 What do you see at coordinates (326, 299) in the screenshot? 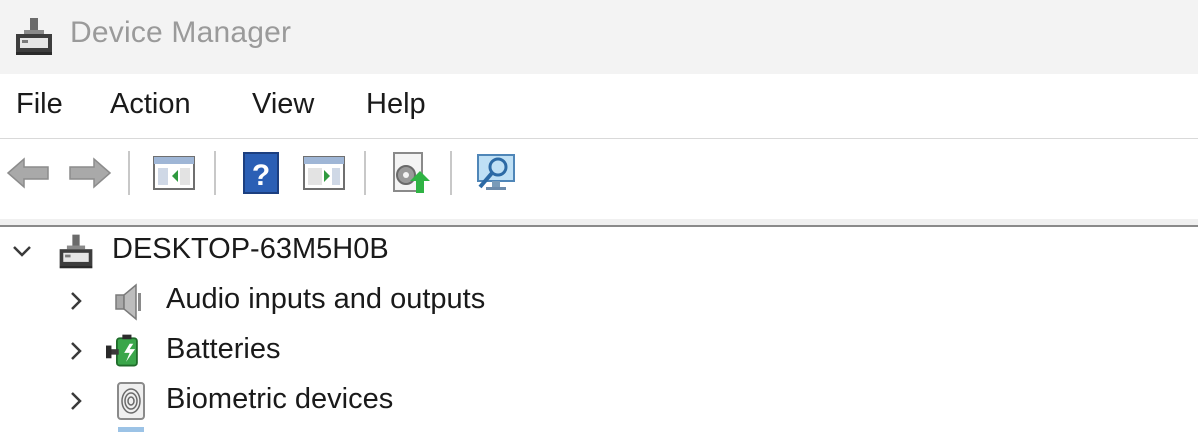
I see `tree-item-label: Audio inputs and outputs` at bounding box center [326, 299].